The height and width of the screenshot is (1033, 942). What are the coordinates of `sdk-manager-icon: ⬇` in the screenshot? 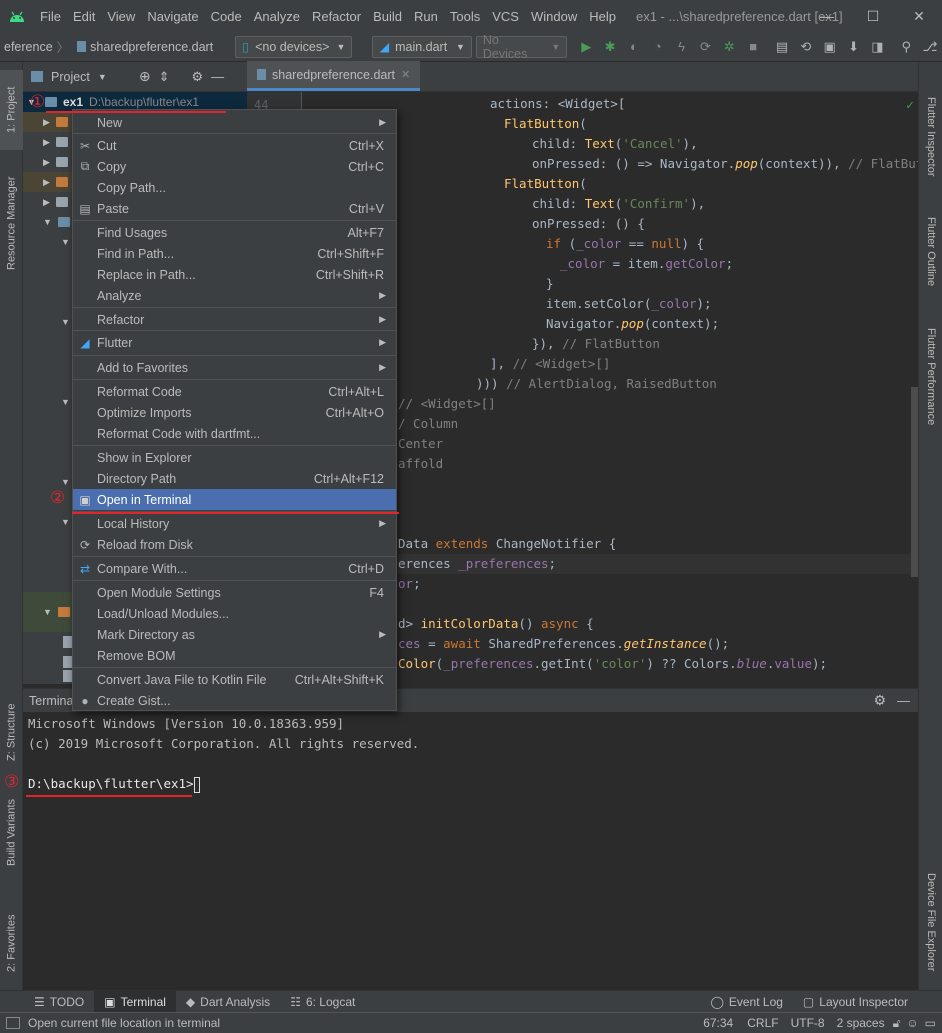 It's located at (854, 47).